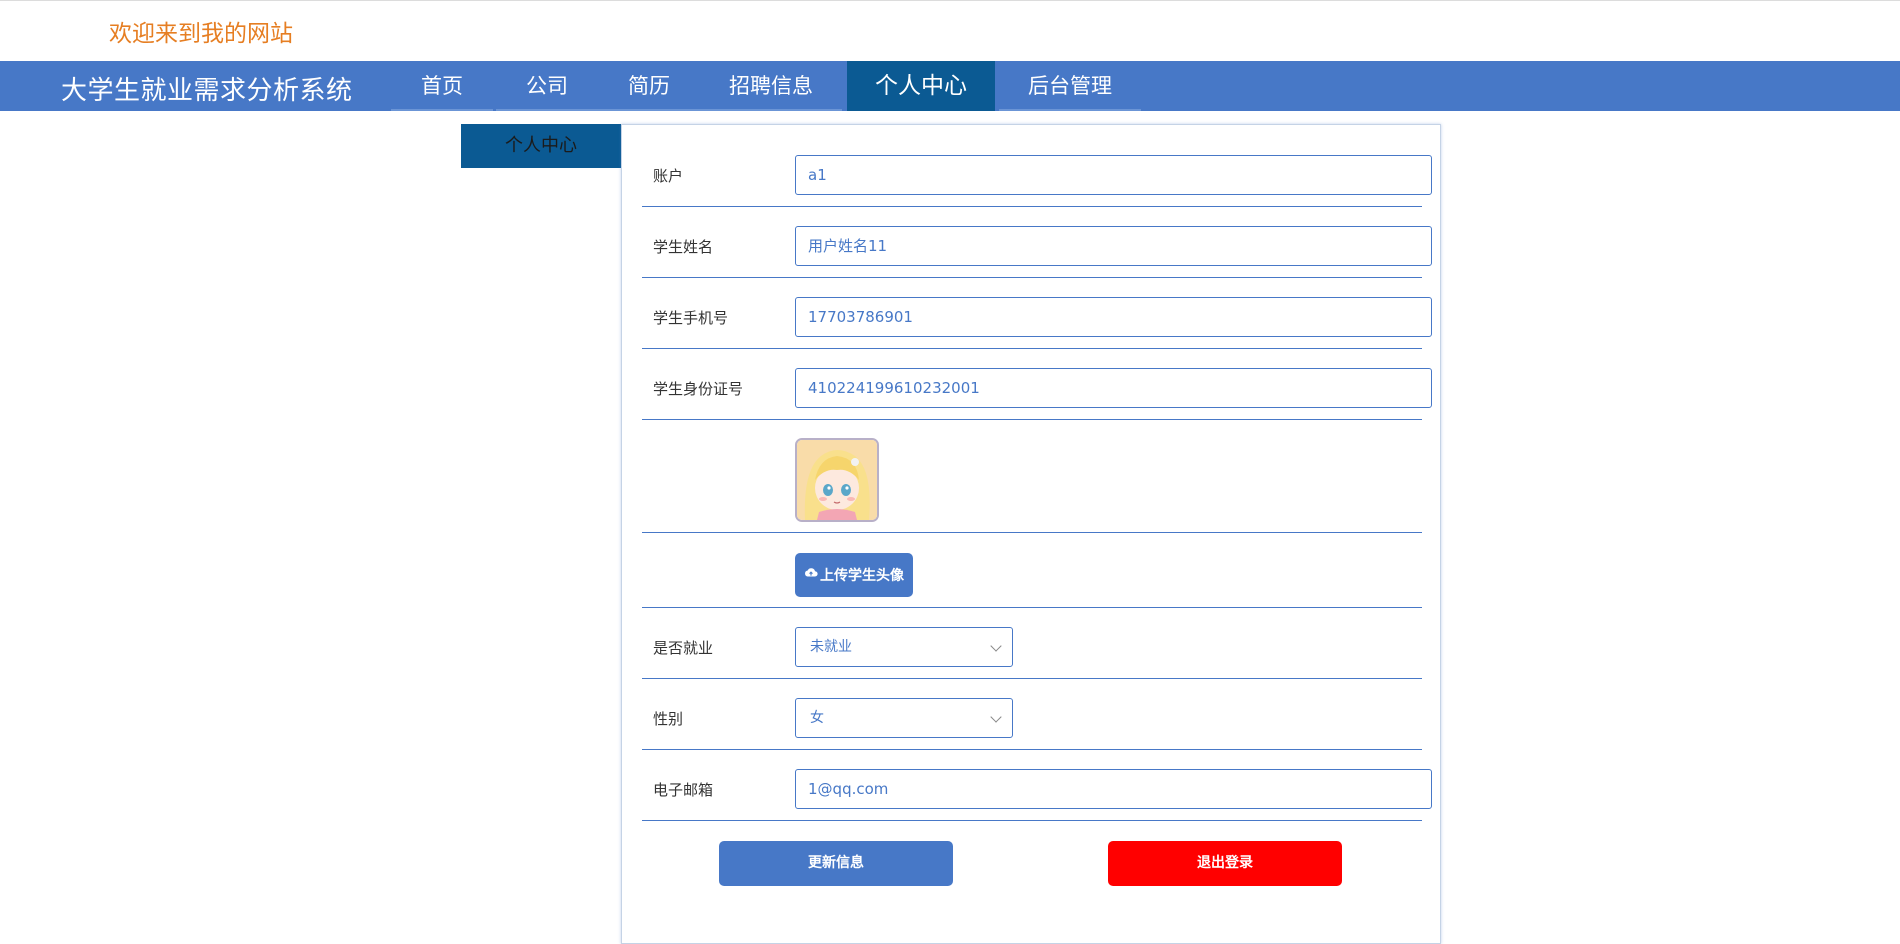 This screenshot has width=1900, height=944. I want to click on form-row-email: 电子邮箱 1@qq.com, so click(1037, 785).